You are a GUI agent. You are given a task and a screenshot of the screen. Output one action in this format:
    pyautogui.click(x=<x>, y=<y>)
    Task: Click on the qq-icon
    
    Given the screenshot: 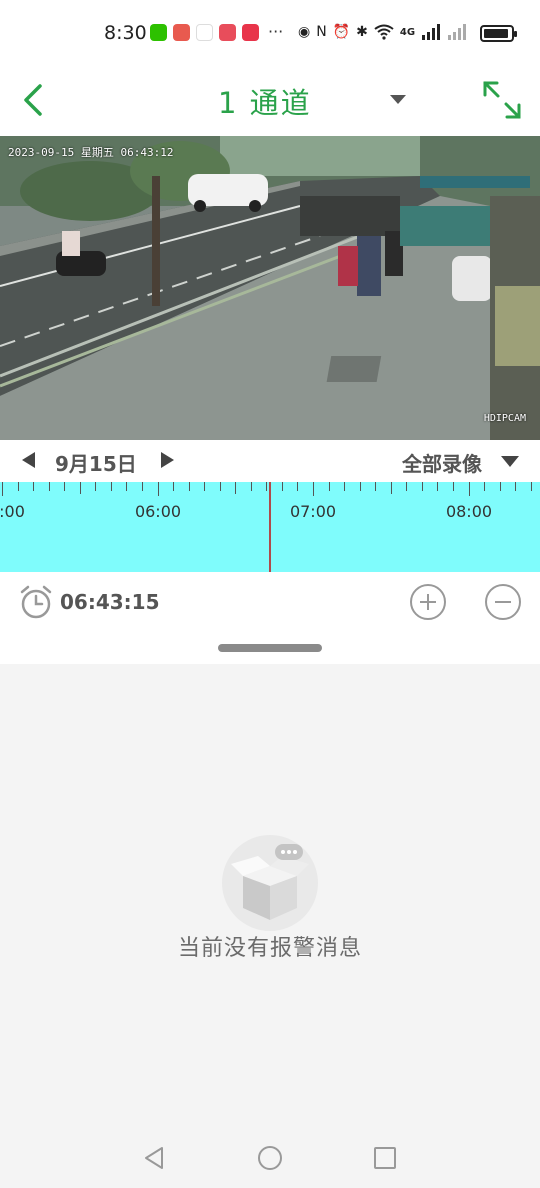 What is the action you would take?
    pyautogui.click(x=204, y=32)
    